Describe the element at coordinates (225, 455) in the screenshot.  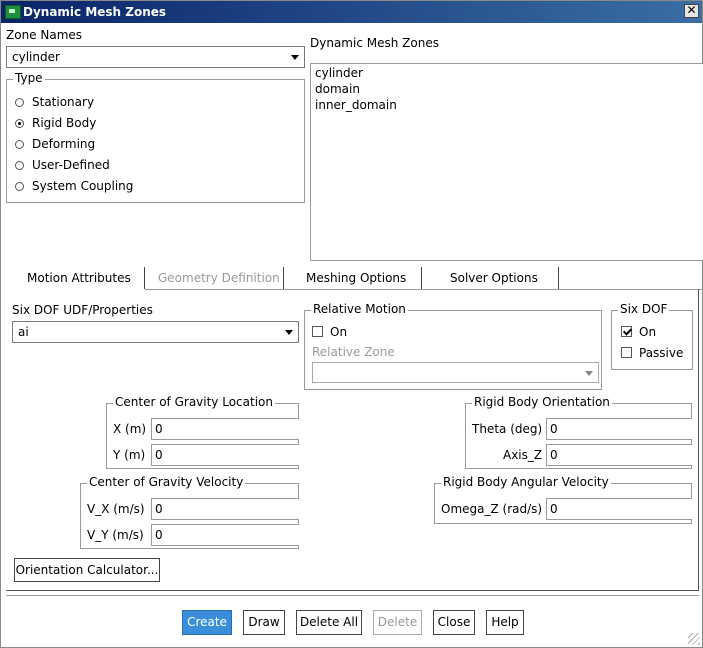
I see `cog-y-input: 0` at that location.